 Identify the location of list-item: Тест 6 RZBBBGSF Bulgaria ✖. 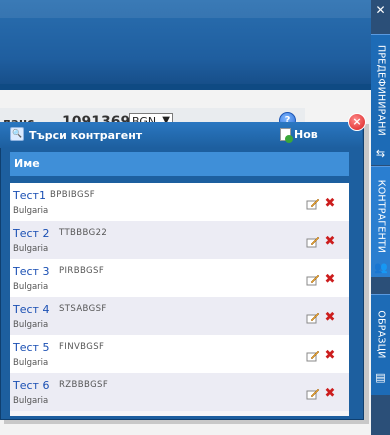
(179, 392).